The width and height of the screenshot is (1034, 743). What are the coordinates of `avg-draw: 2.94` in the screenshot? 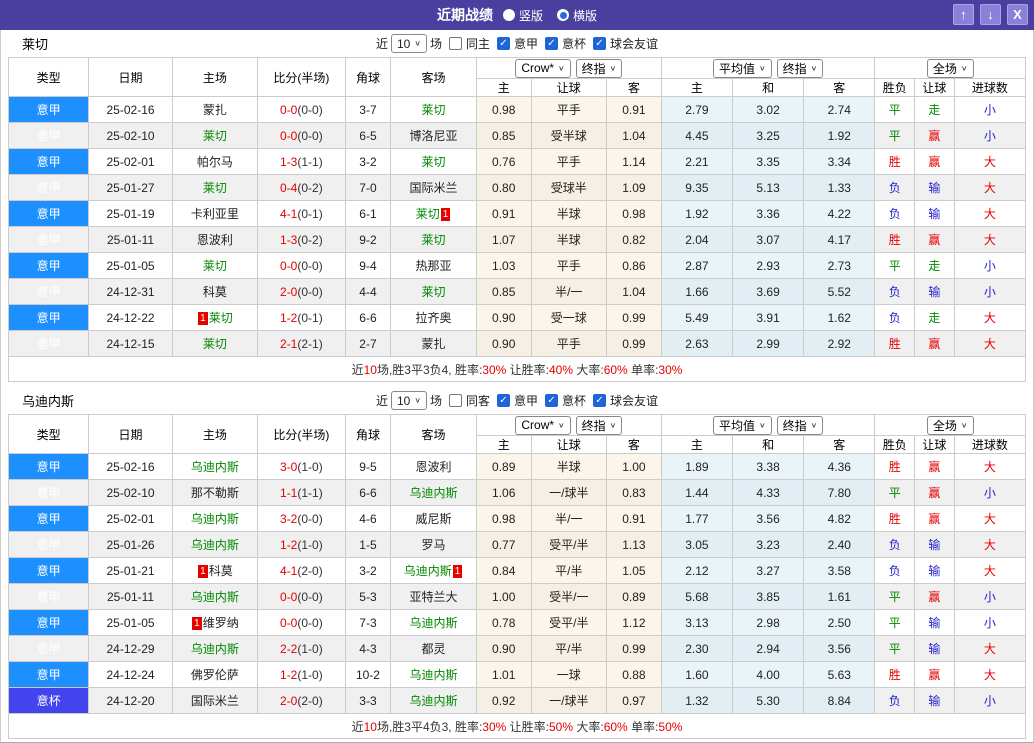 It's located at (768, 648).